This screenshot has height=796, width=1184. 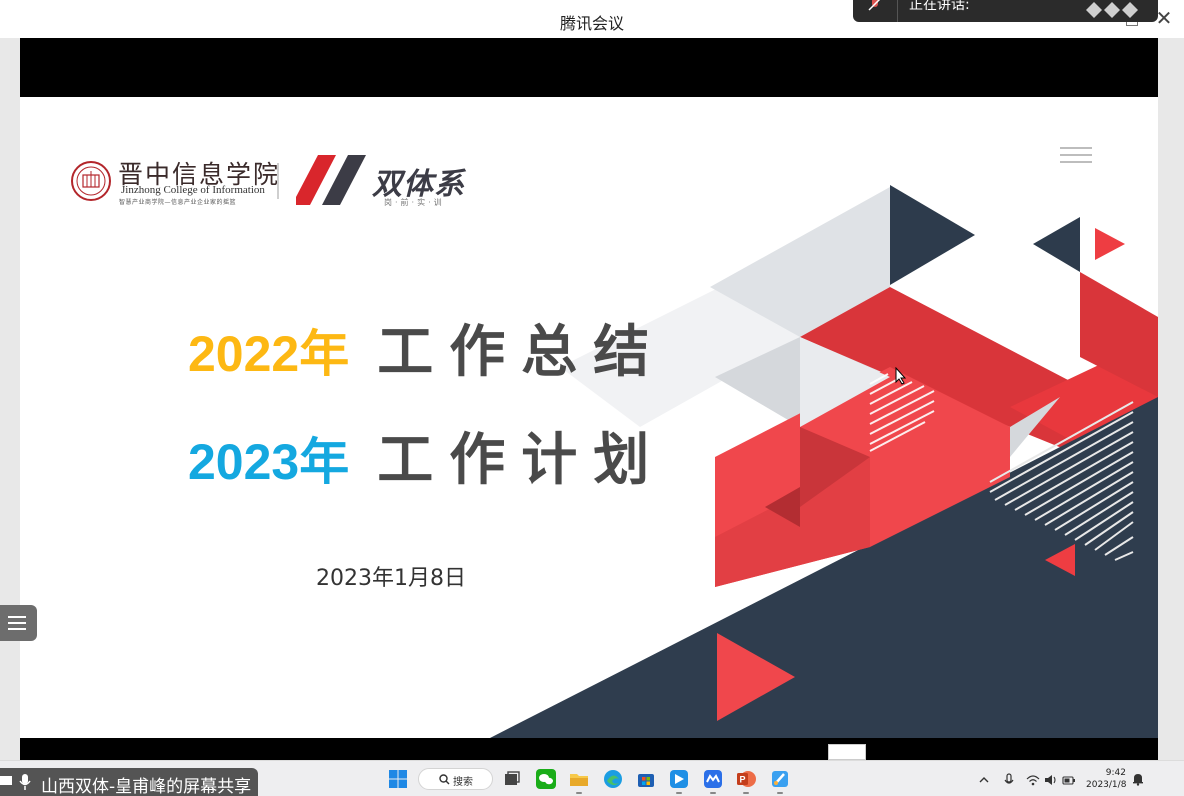 What do you see at coordinates (521, 460) in the screenshot?
I see `heading-2023-text: 工作计划` at bounding box center [521, 460].